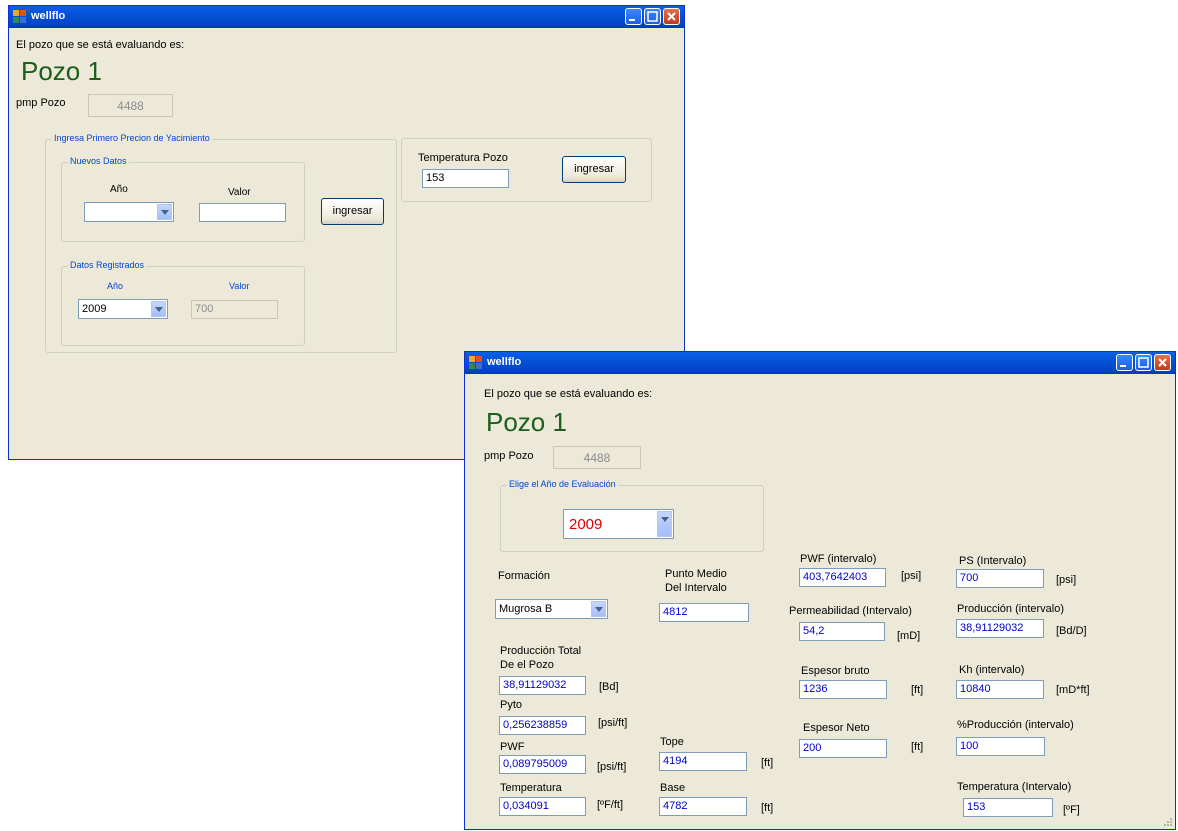  What do you see at coordinates (542, 806) in the screenshot?
I see `temperatura-field: 0,034091` at bounding box center [542, 806].